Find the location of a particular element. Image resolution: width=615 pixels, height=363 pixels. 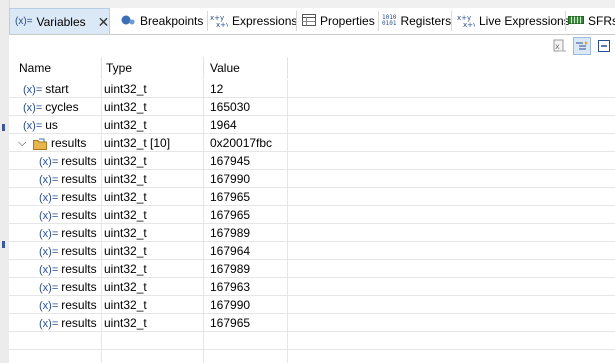

tab-sfrs: SFRs is located at coordinates (591, 21).